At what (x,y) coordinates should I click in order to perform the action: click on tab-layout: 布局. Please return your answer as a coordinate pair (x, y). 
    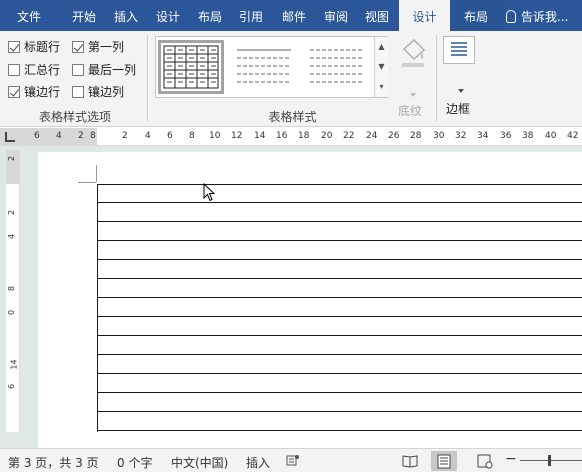
    Looking at the image, I should click on (210, 15).